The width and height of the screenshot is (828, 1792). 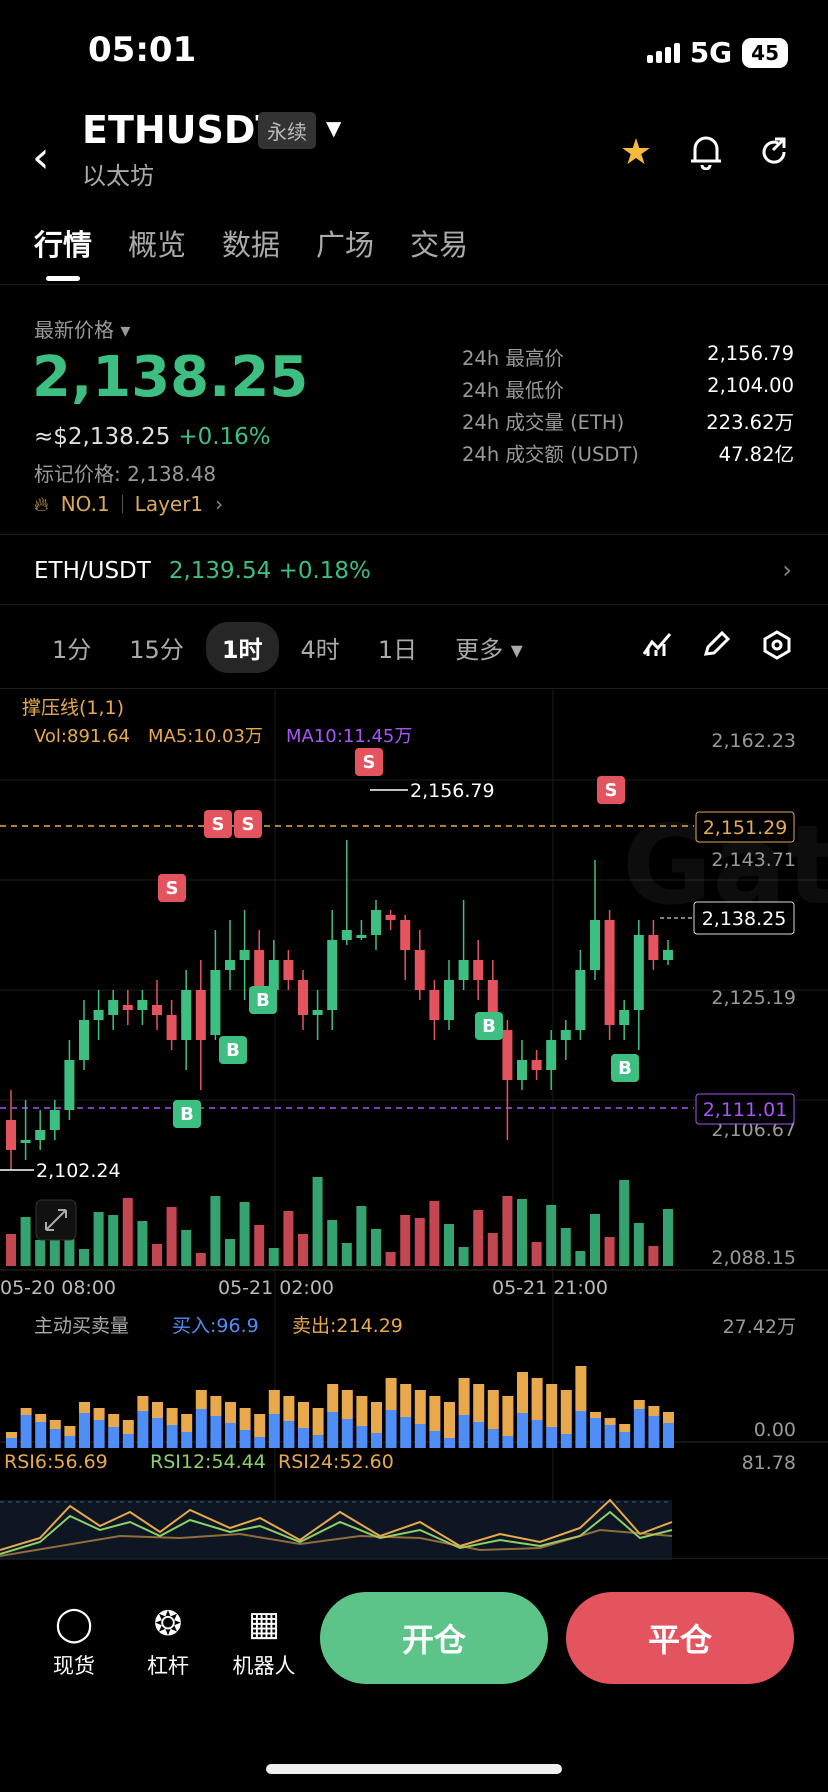 What do you see at coordinates (41, 504) in the screenshot?
I see `fire-icon: 🔥︎` at bounding box center [41, 504].